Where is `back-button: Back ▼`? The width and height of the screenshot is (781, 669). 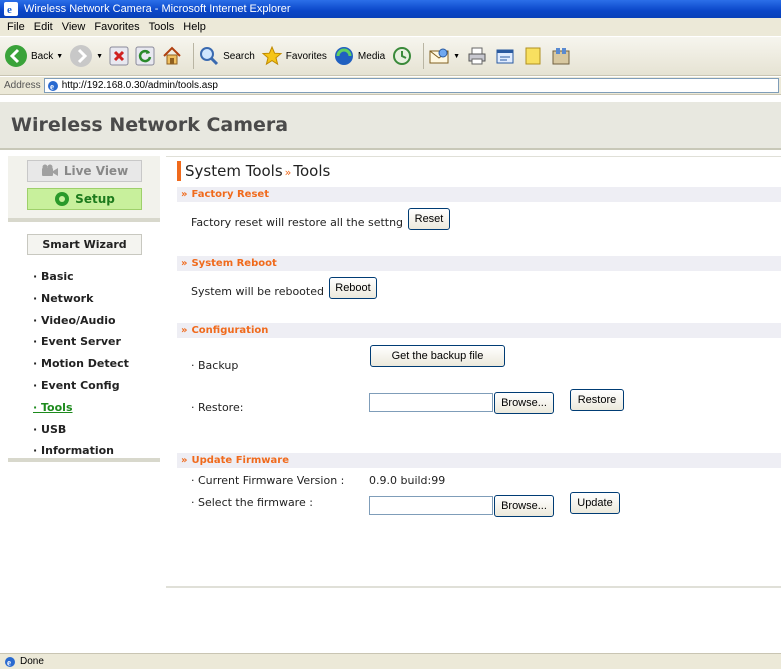
back-button: Back ▼ is located at coordinates (33, 56).